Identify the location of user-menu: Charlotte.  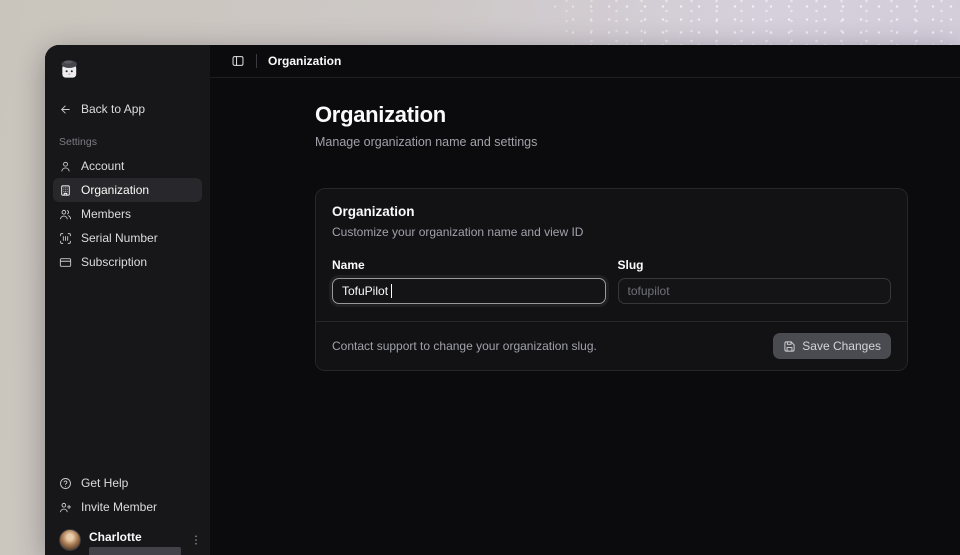
(127, 542).